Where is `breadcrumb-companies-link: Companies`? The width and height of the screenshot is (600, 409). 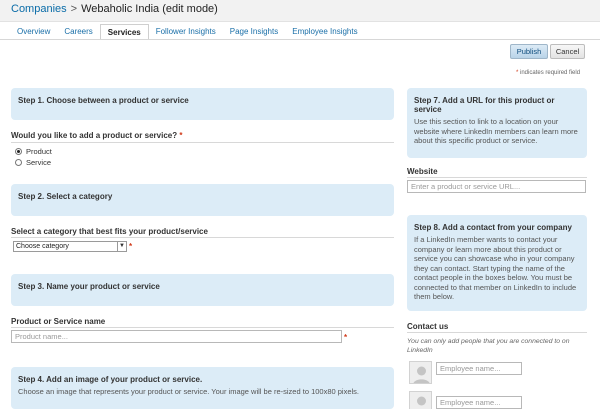
breadcrumb-companies-link: Companies is located at coordinates (39, 9).